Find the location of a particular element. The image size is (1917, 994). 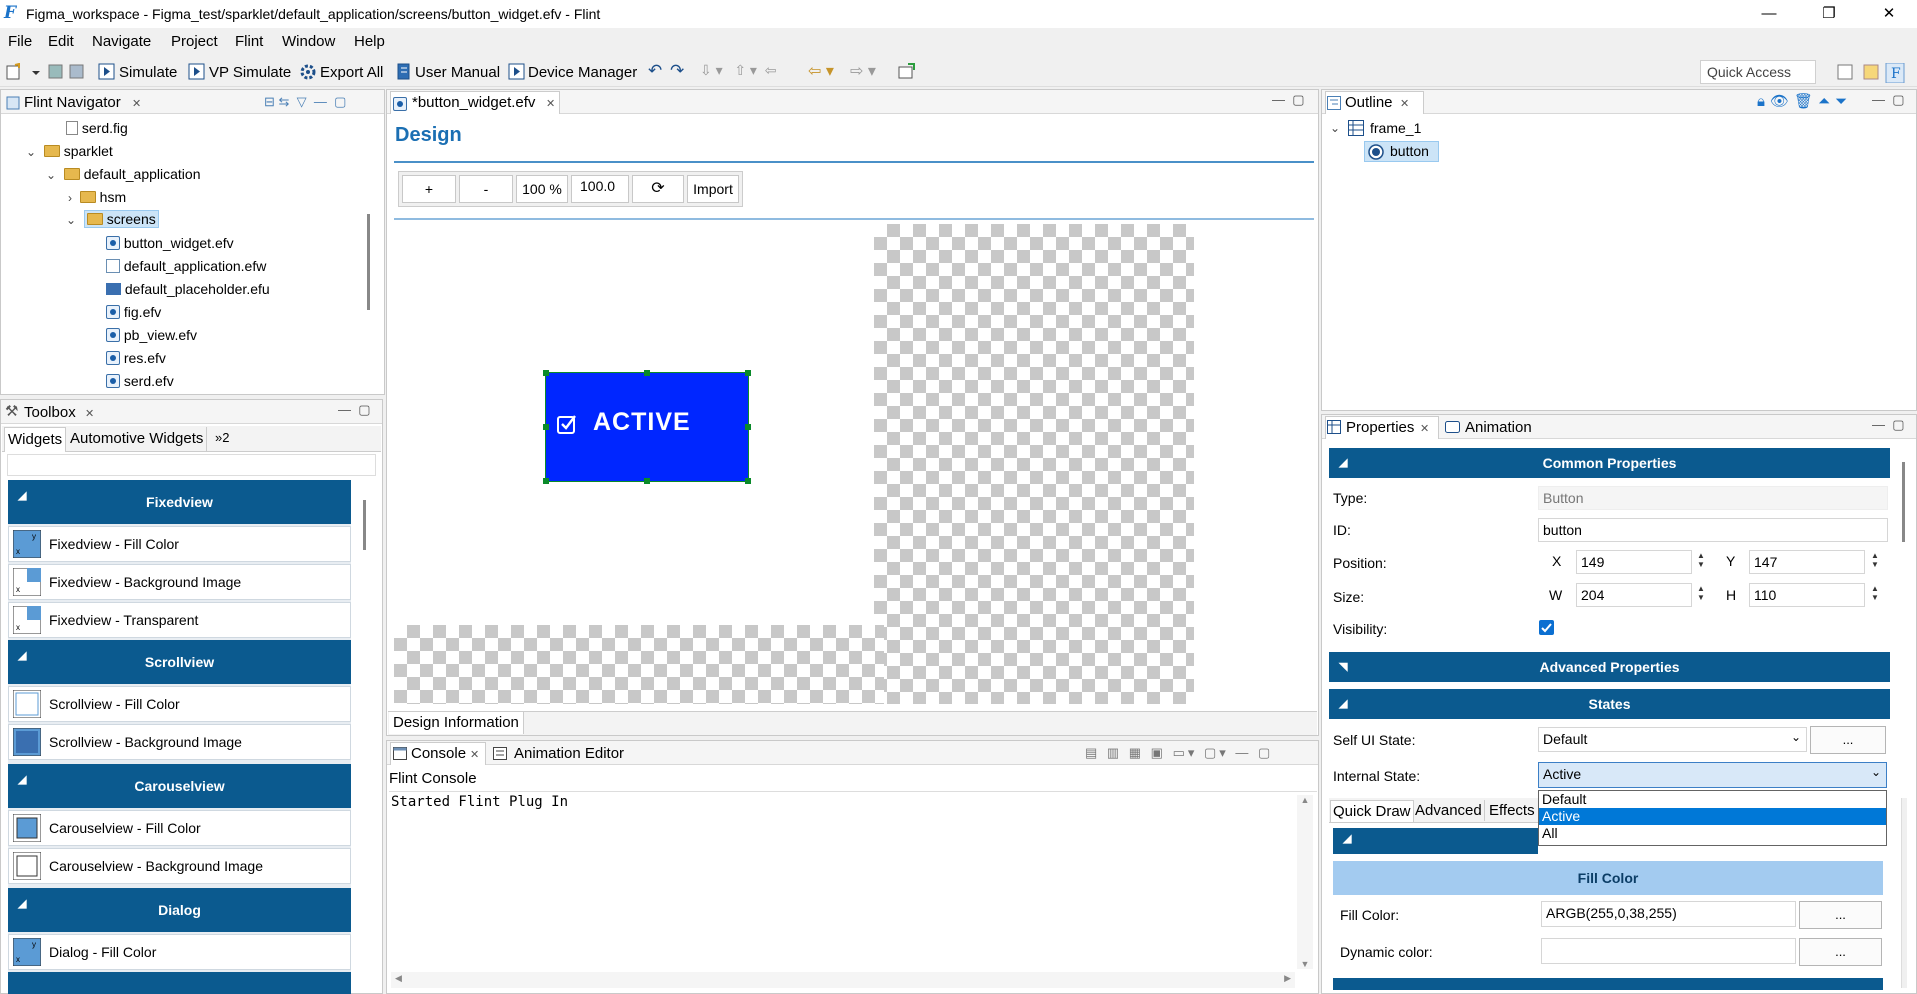

tab-design-information: Design Information is located at coordinates (456, 723).